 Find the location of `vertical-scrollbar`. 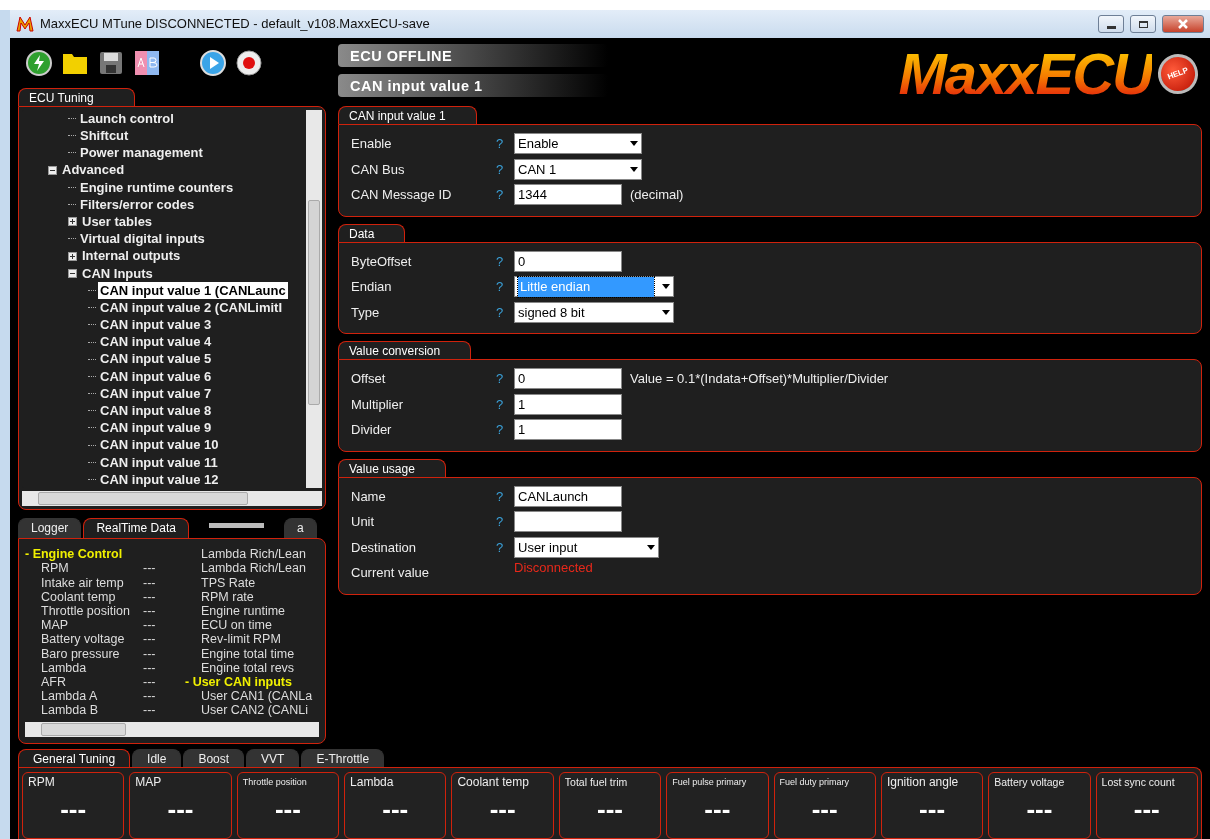

vertical-scrollbar is located at coordinates (314, 299).